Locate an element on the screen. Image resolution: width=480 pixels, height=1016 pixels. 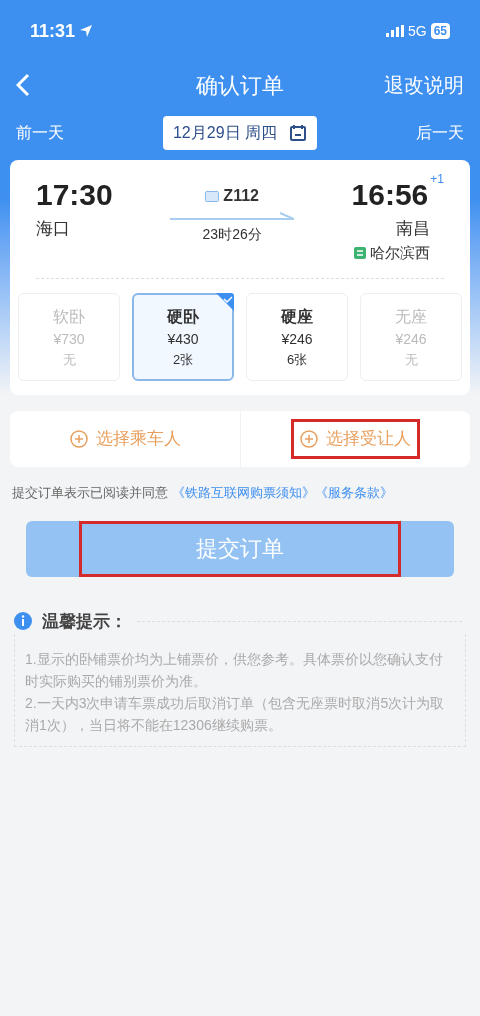
refund-info-link: 退改说明 is located at coordinates (424, 85).